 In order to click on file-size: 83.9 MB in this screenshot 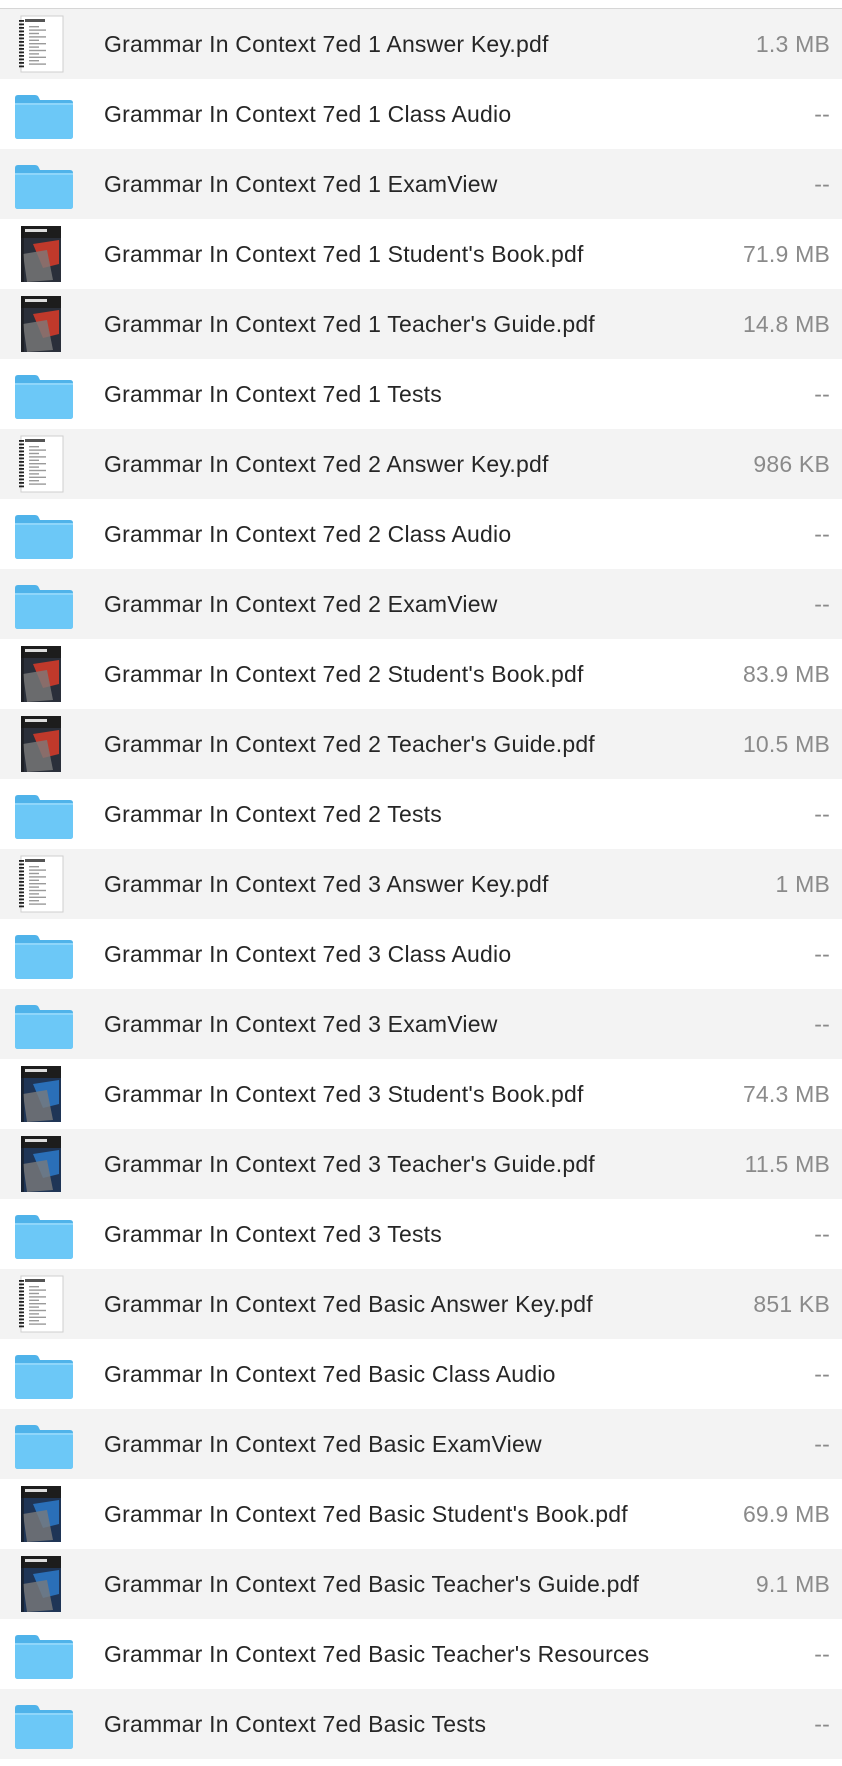, I will do `click(786, 674)`.